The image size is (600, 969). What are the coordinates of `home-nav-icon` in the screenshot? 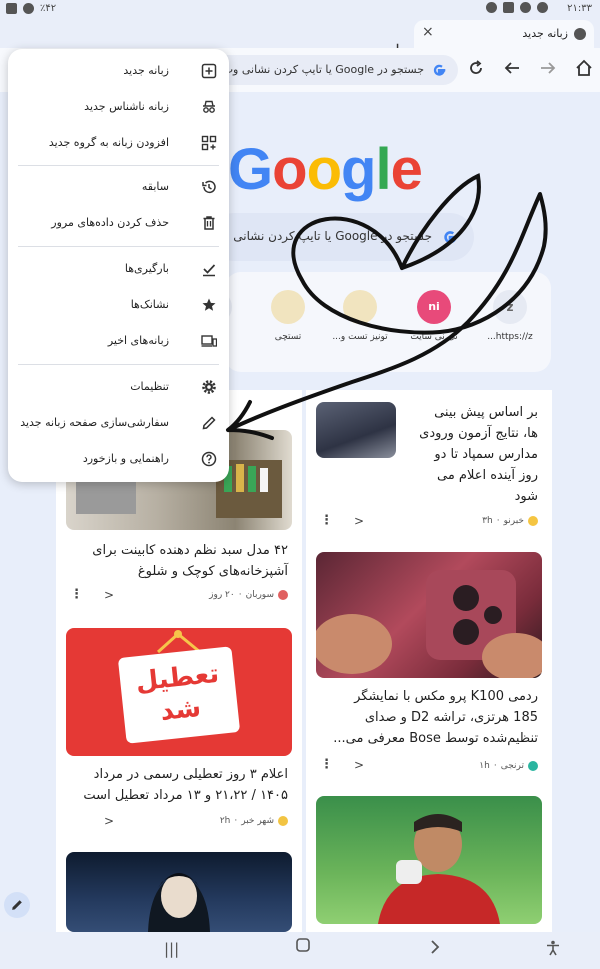 It's located at (303, 947).